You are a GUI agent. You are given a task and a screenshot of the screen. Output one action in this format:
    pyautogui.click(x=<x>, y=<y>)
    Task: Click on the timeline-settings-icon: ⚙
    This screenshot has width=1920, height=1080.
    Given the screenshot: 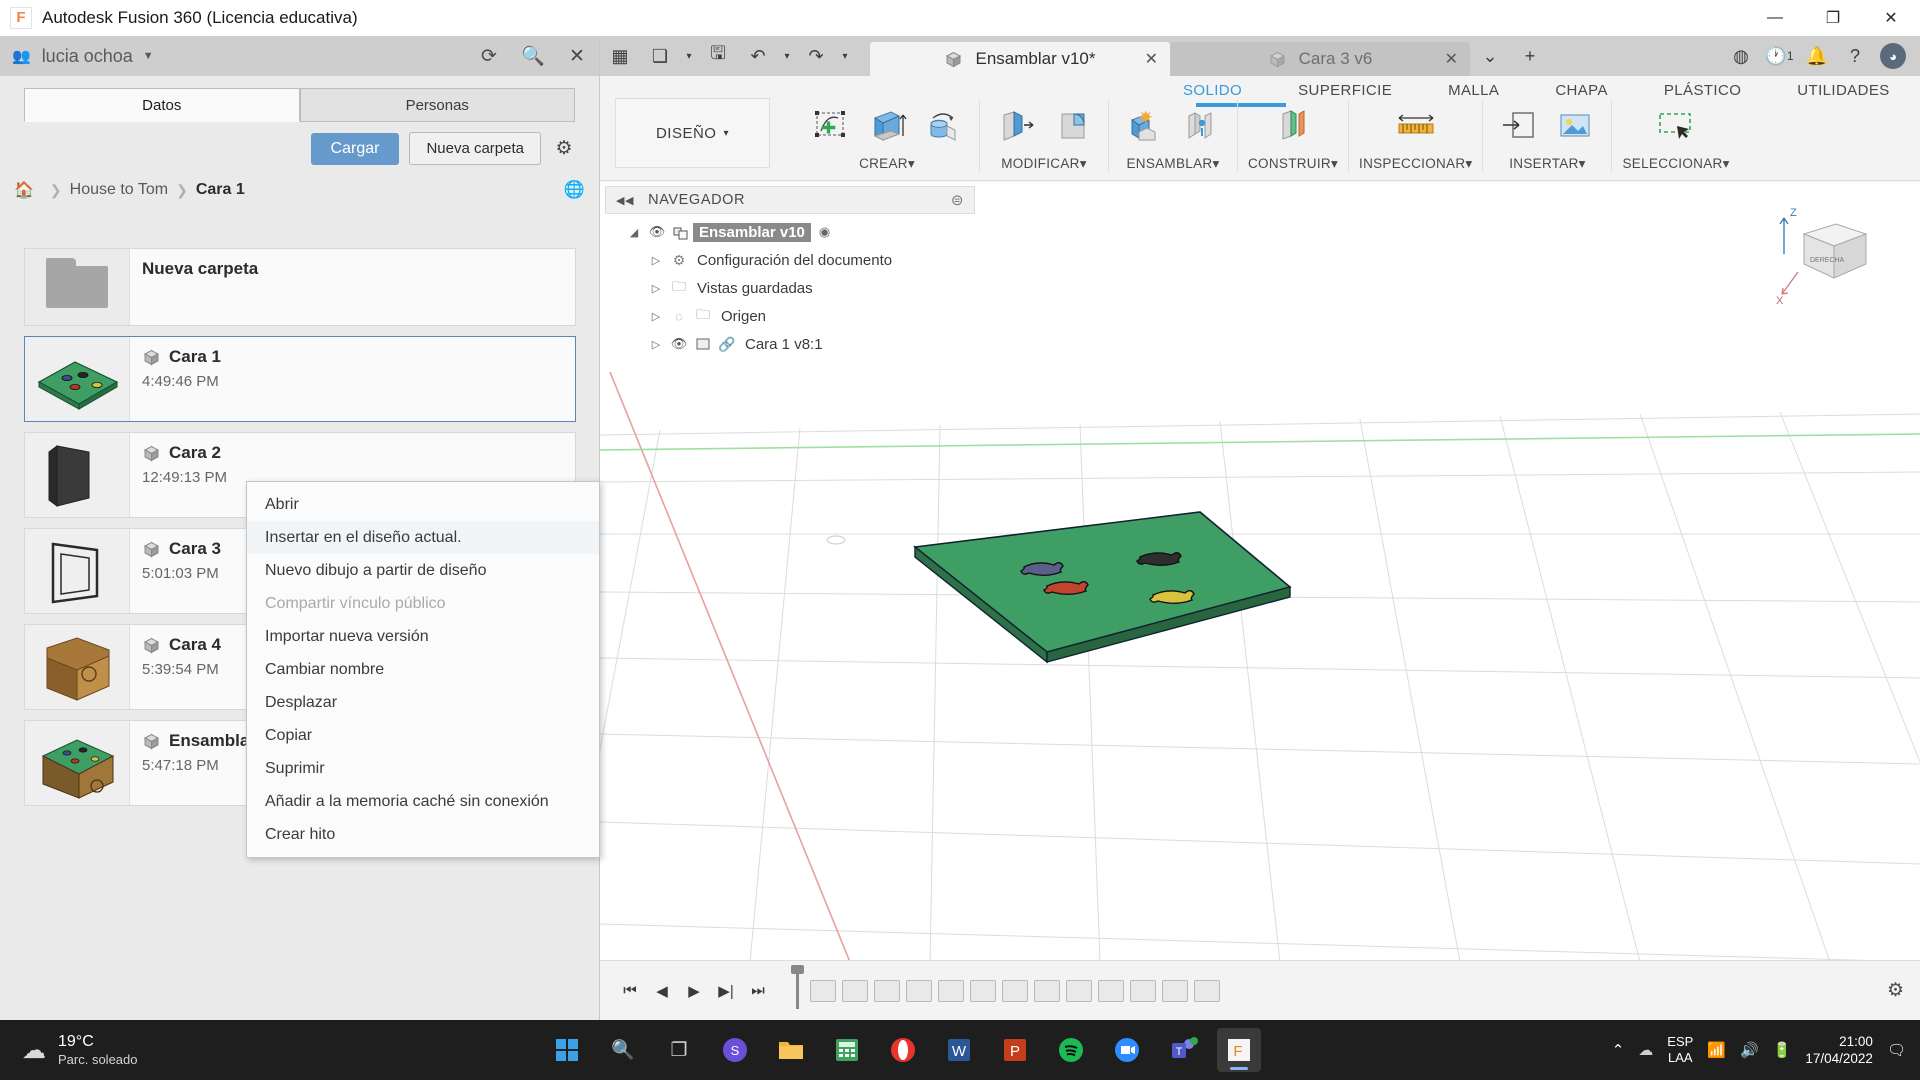 What is the action you would take?
    pyautogui.click(x=1895, y=990)
    